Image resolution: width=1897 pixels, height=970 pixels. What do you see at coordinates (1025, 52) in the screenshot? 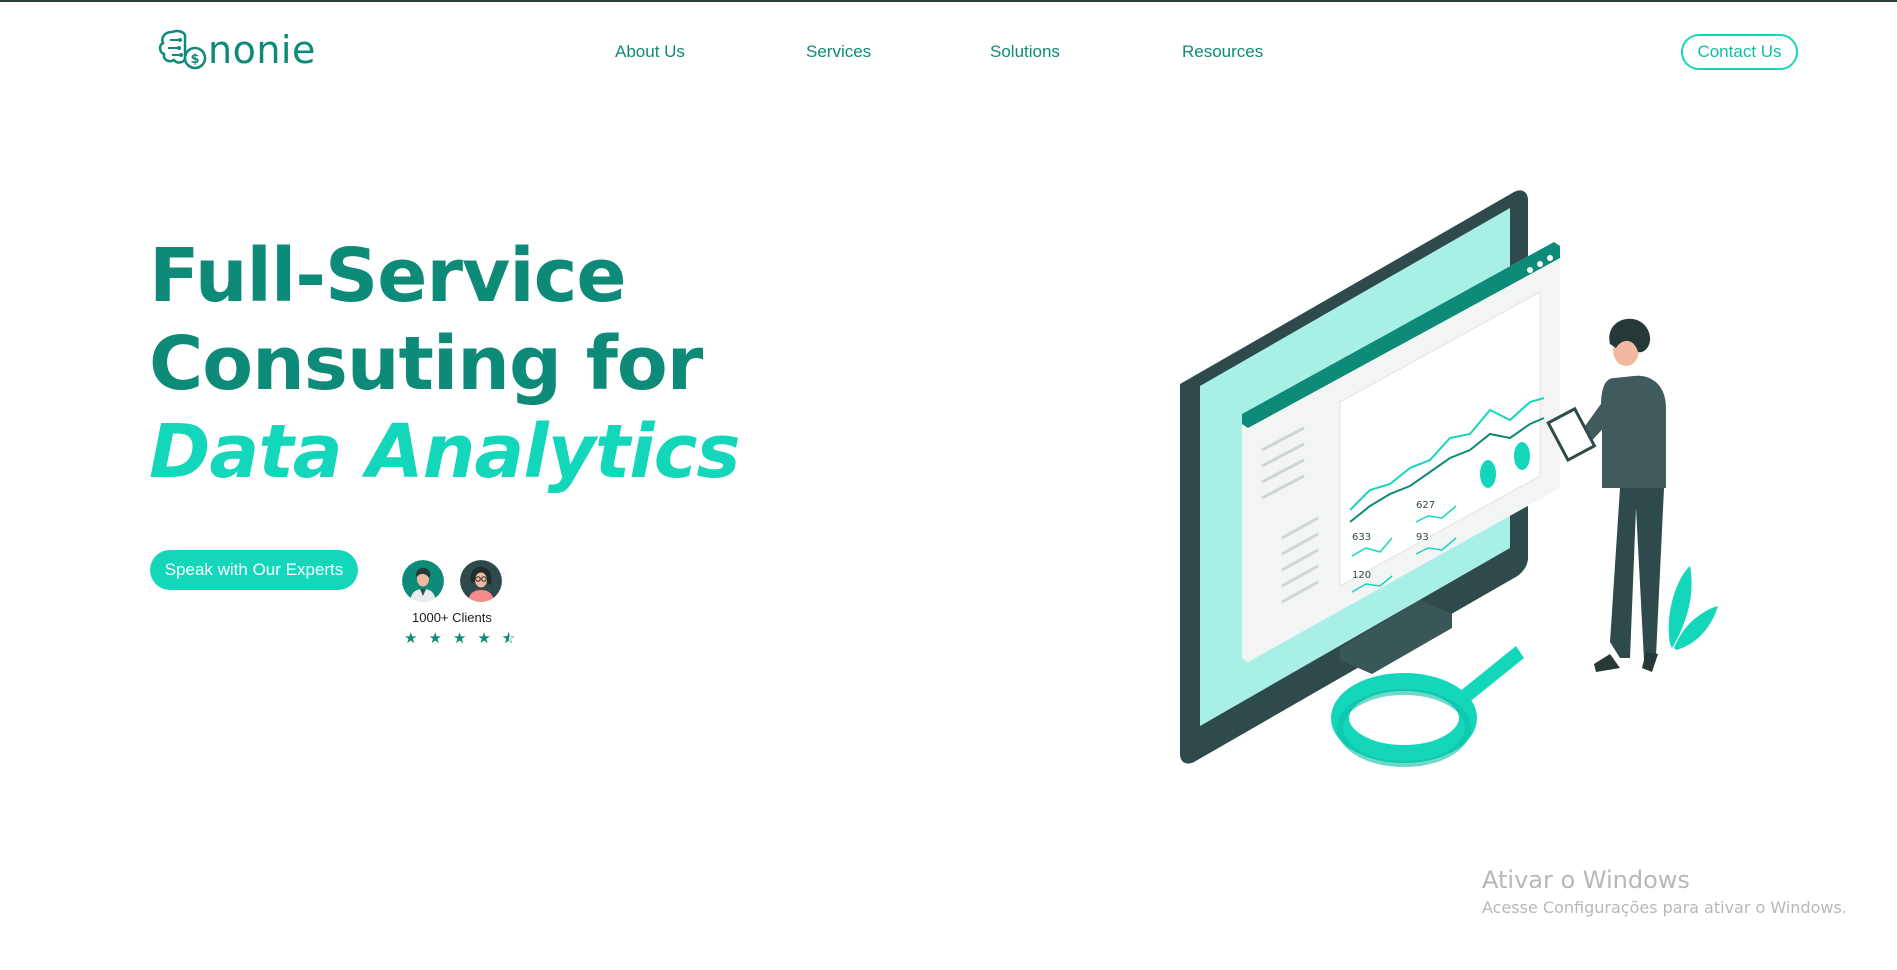
I see `nav-solutions: Solutions` at bounding box center [1025, 52].